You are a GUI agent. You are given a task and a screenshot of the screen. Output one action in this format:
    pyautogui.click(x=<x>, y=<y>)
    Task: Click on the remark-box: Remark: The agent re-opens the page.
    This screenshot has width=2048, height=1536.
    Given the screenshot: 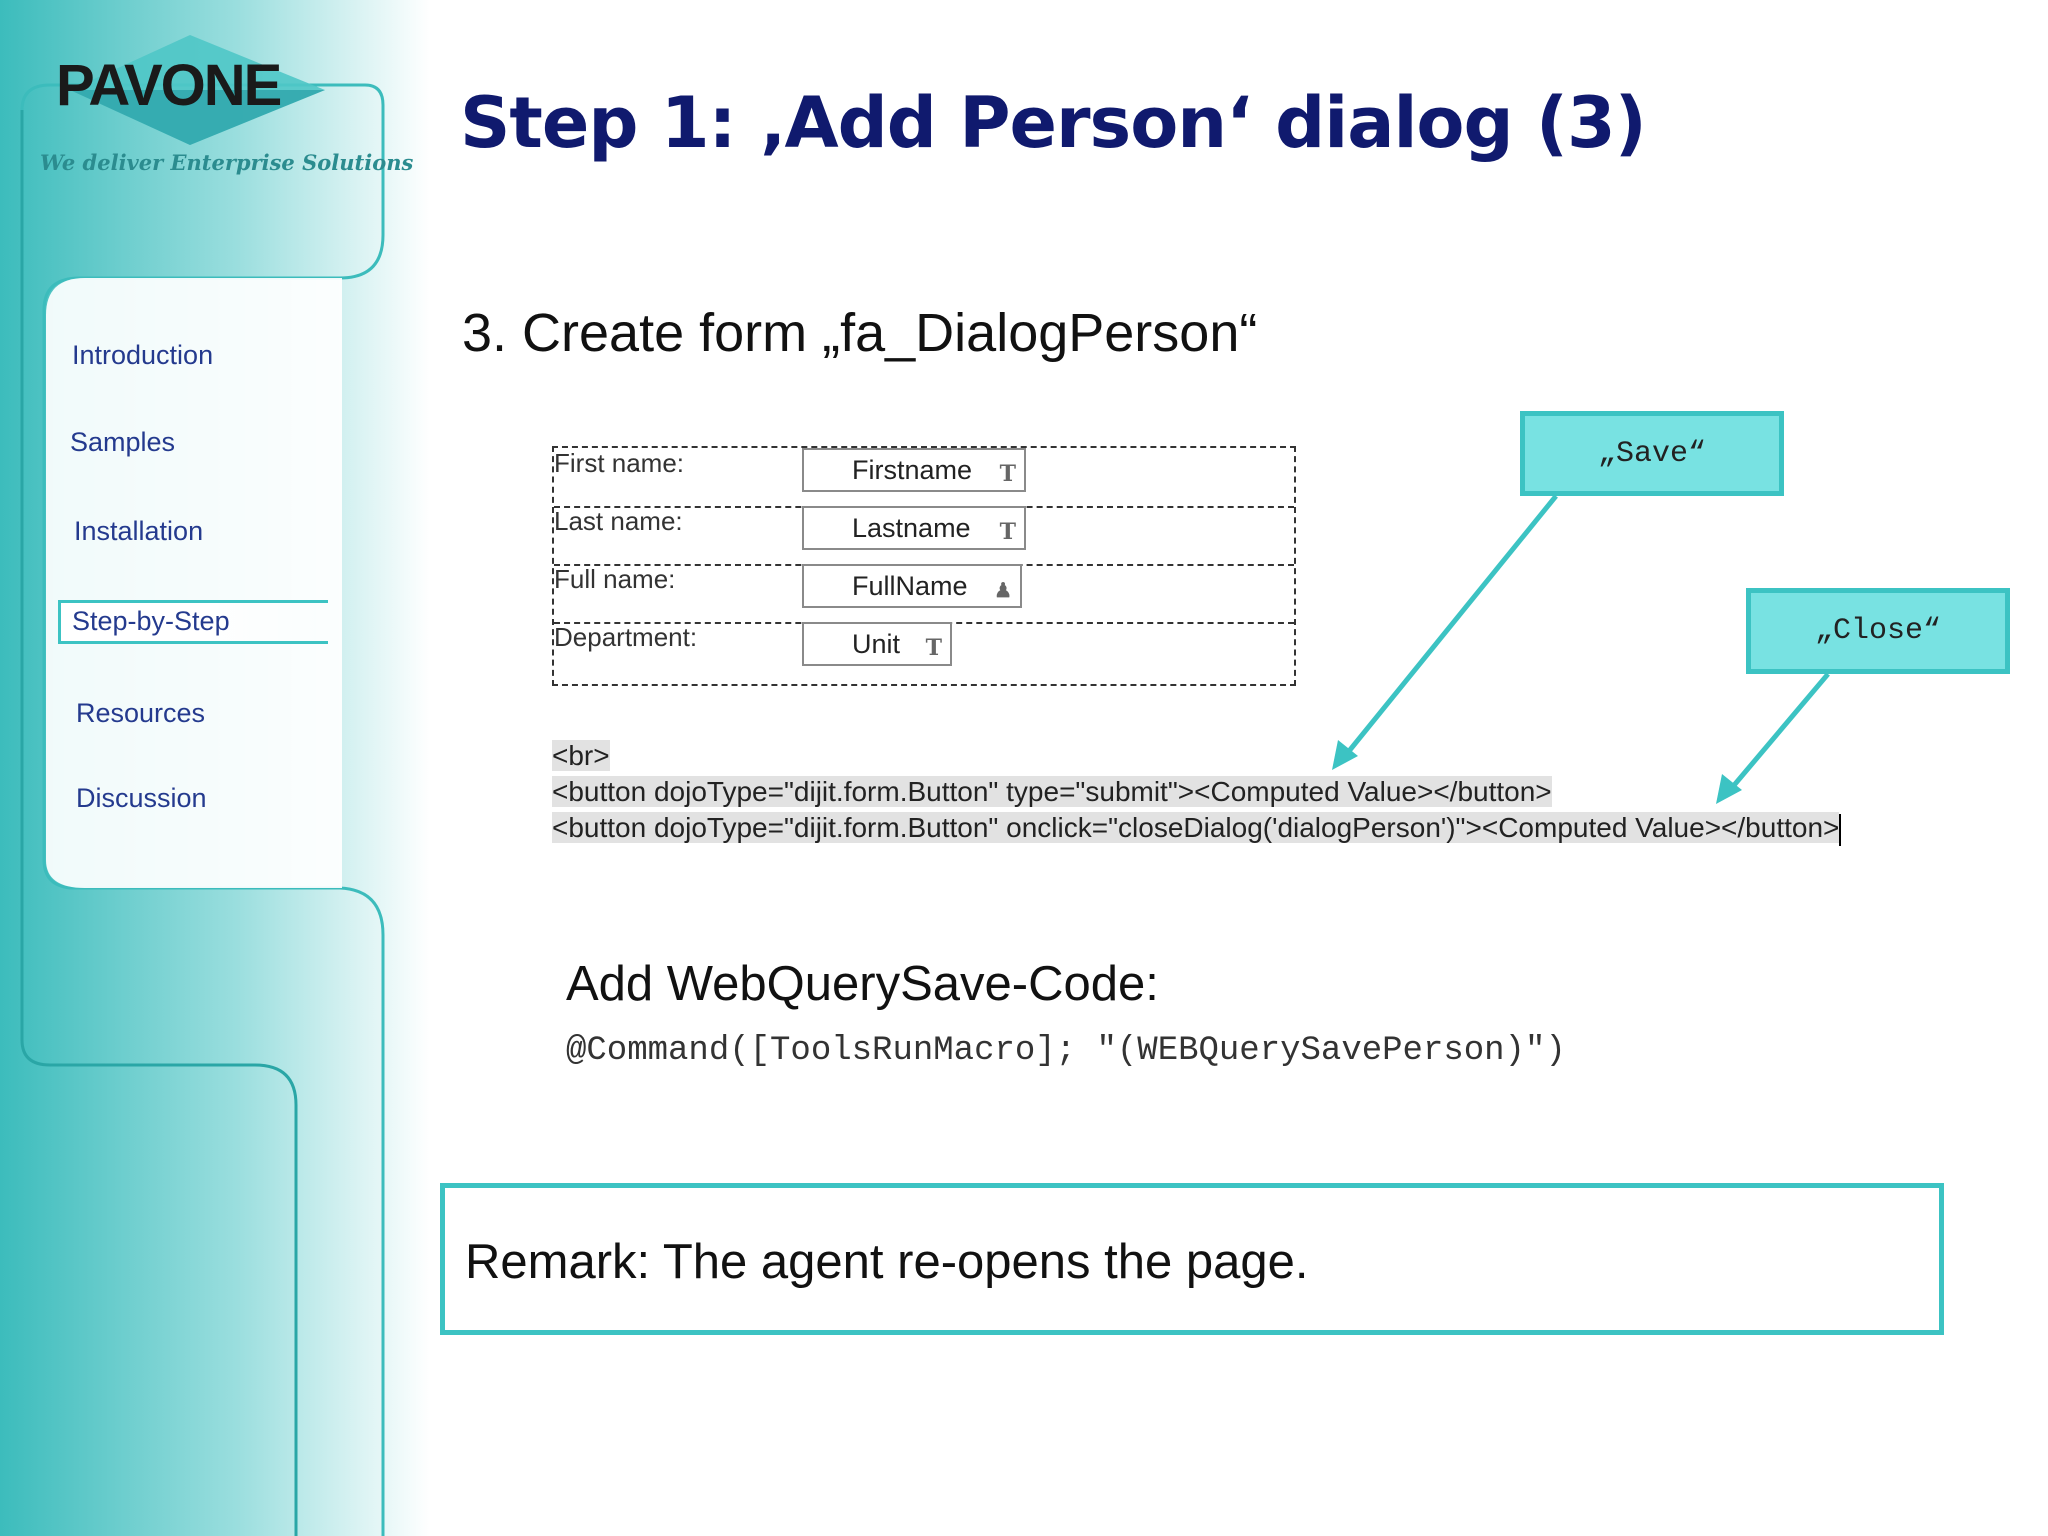 What is the action you would take?
    pyautogui.click(x=1192, y=1259)
    